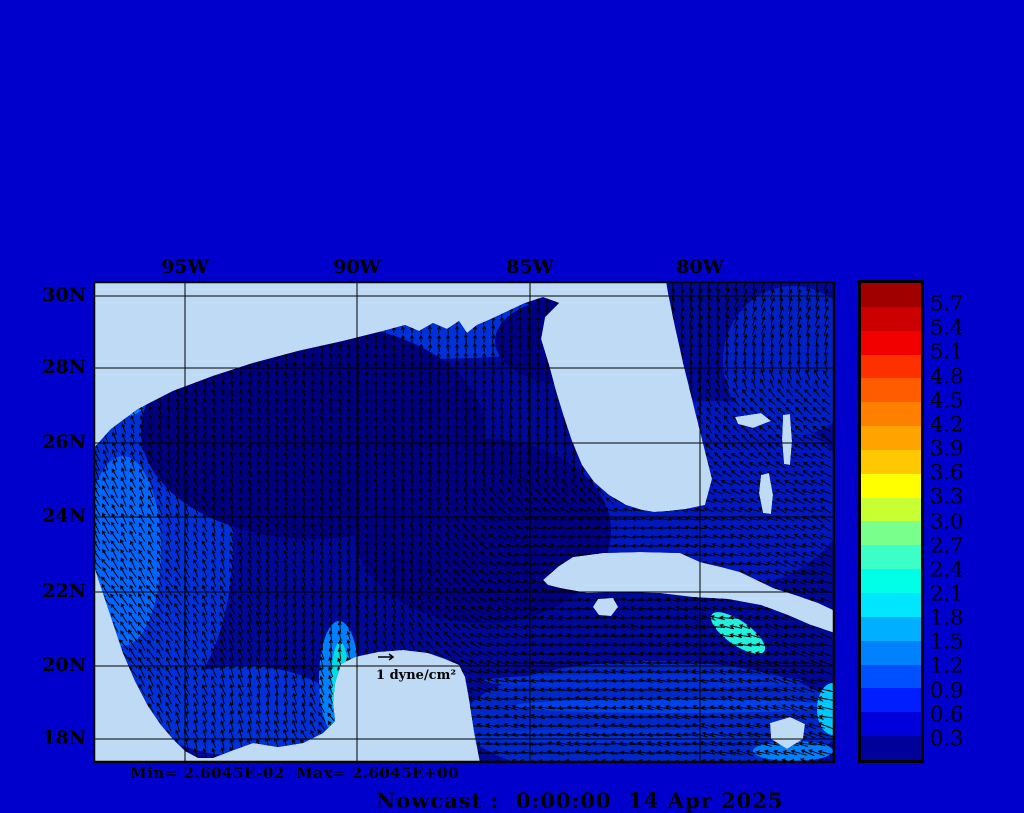  What do you see at coordinates (947, 714) in the screenshot?
I see `colorbar-tick-label: 0.6` at bounding box center [947, 714].